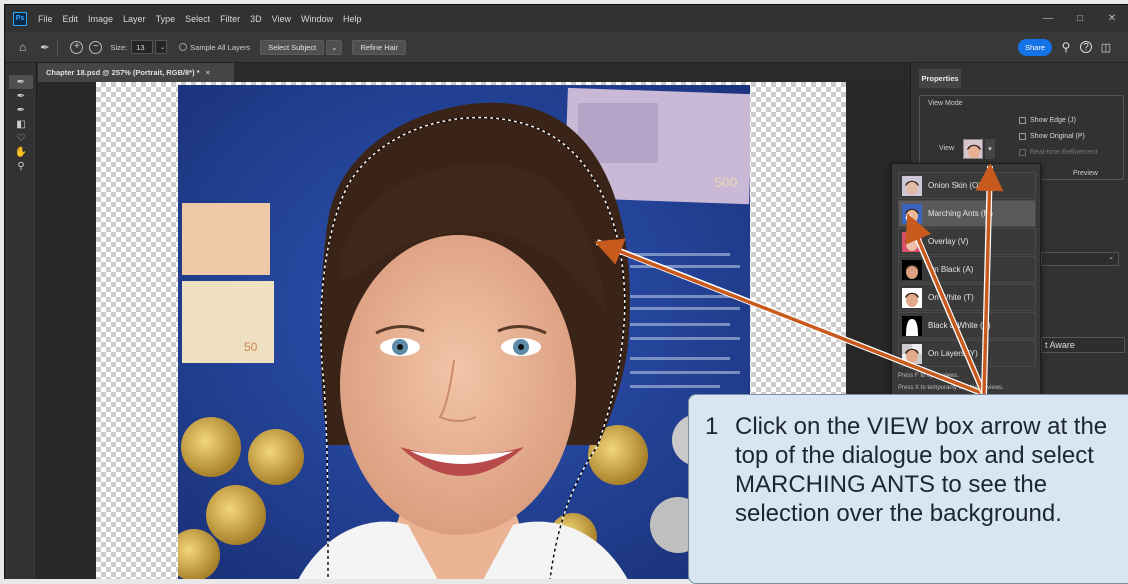 The image size is (1128, 584). I want to click on menu-file: File, so click(45, 19).